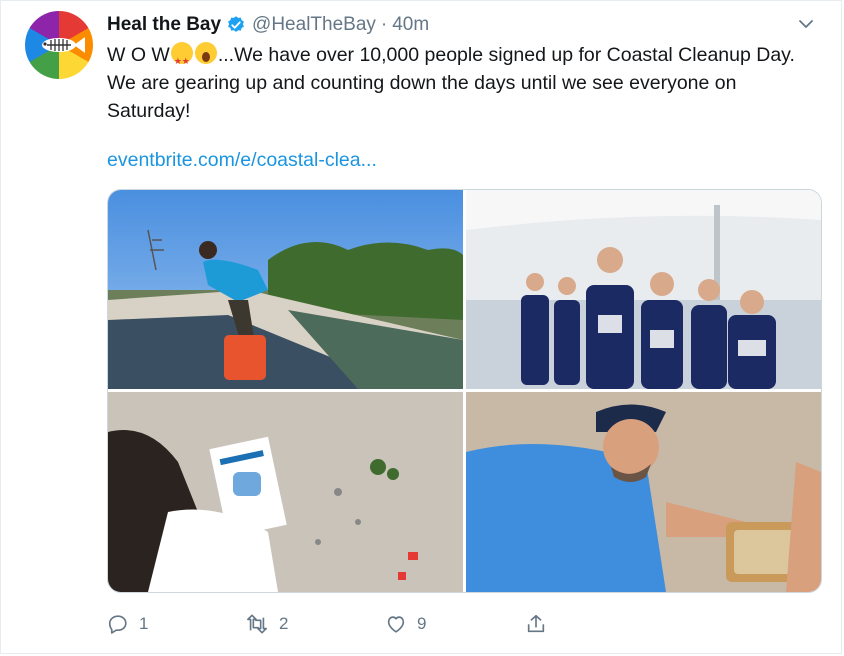  I want to click on retweet-button: 2, so click(266, 624).